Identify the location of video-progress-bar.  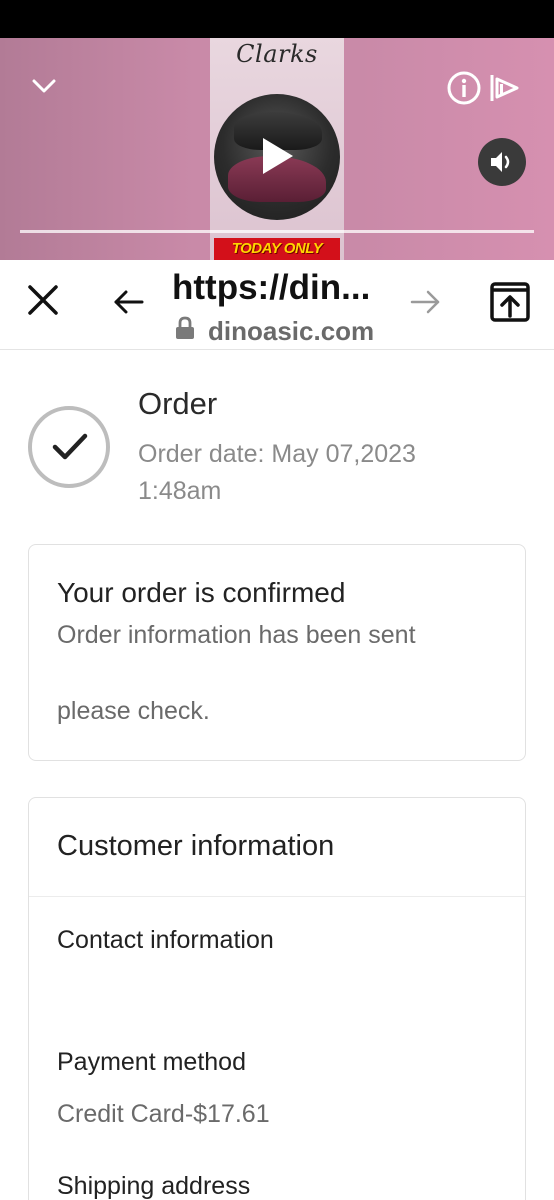
(277, 231).